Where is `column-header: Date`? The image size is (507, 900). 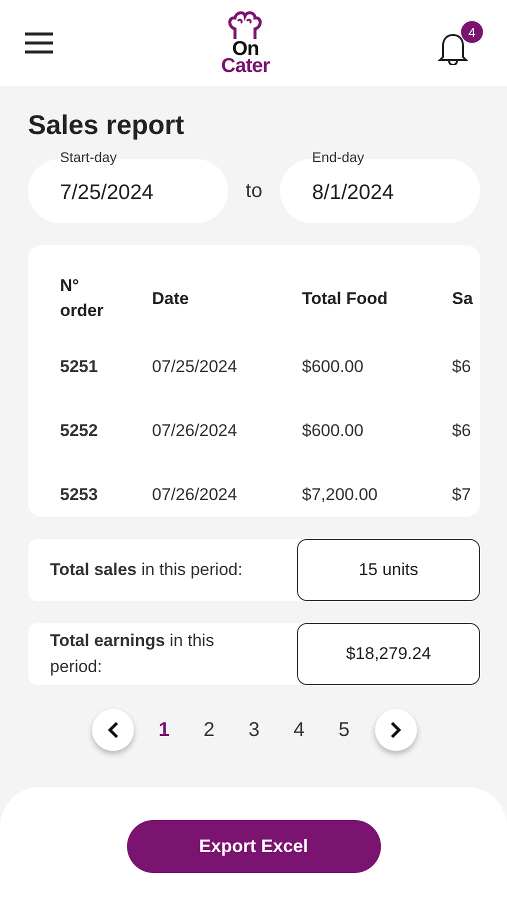 column-header: Date is located at coordinates (171, 299).